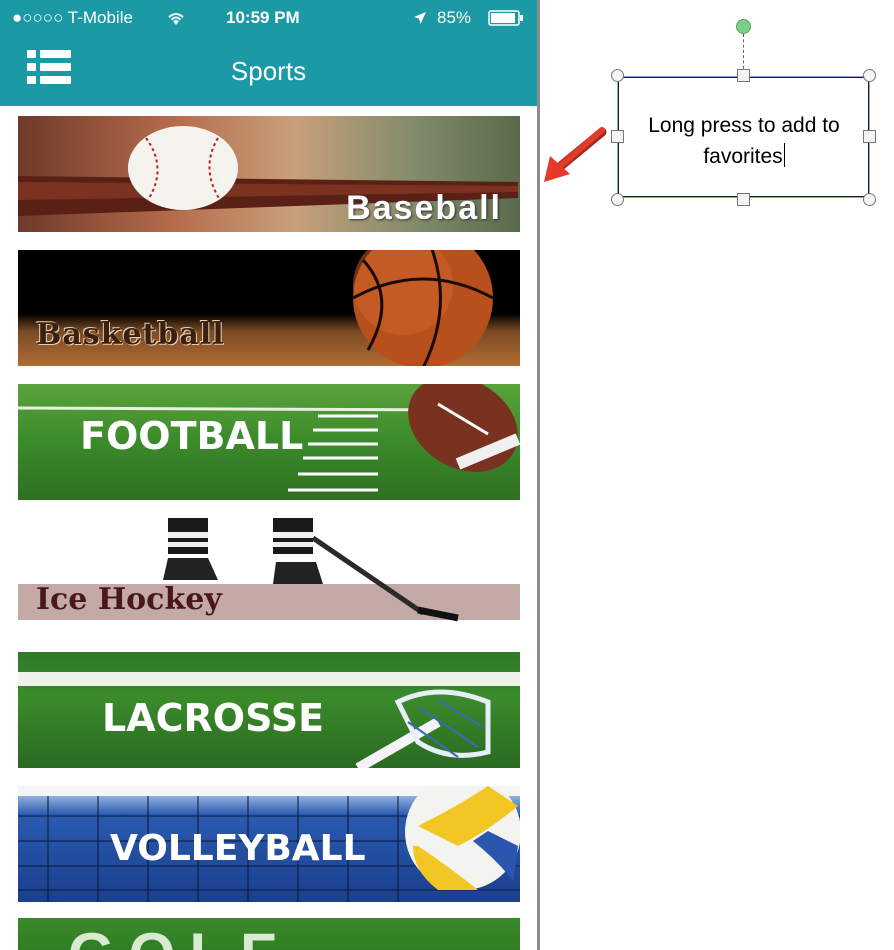 The image size is (894, 950). I want to click on callout-label: Long press to add to favorites, so click(744, 141).